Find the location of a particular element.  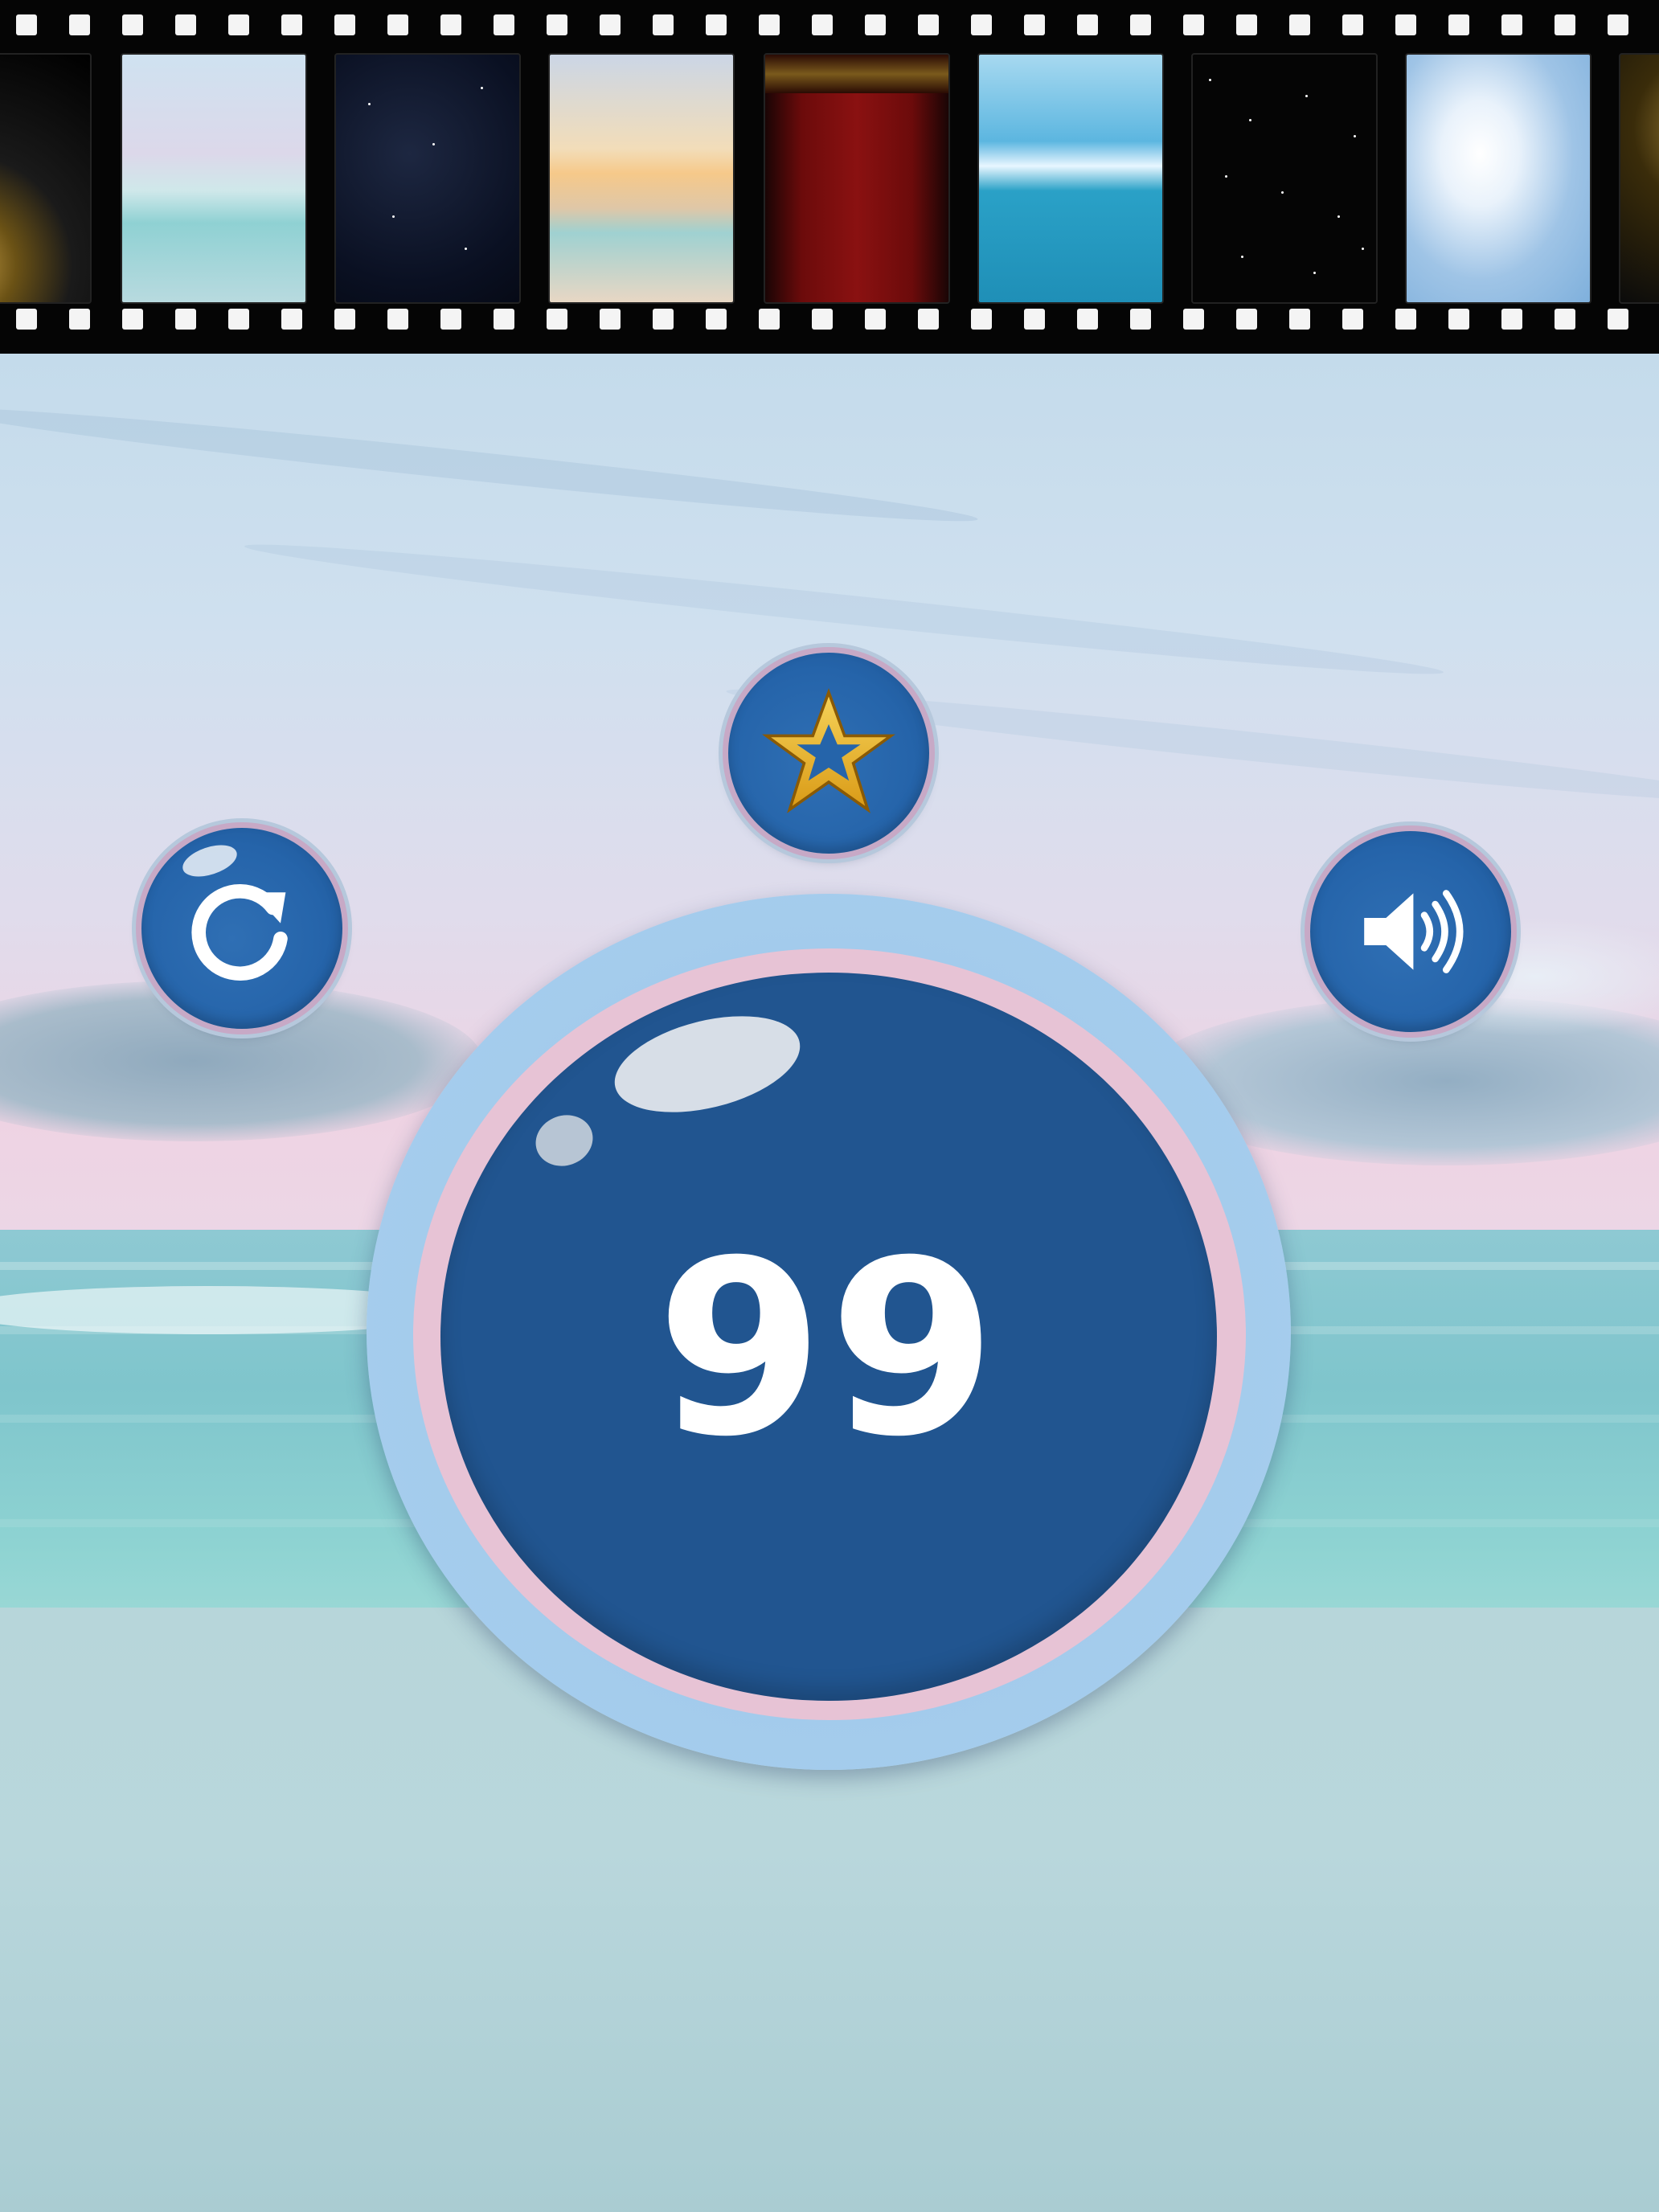

theme-thumbnail-night-sky is located at coordinates (427, 178).